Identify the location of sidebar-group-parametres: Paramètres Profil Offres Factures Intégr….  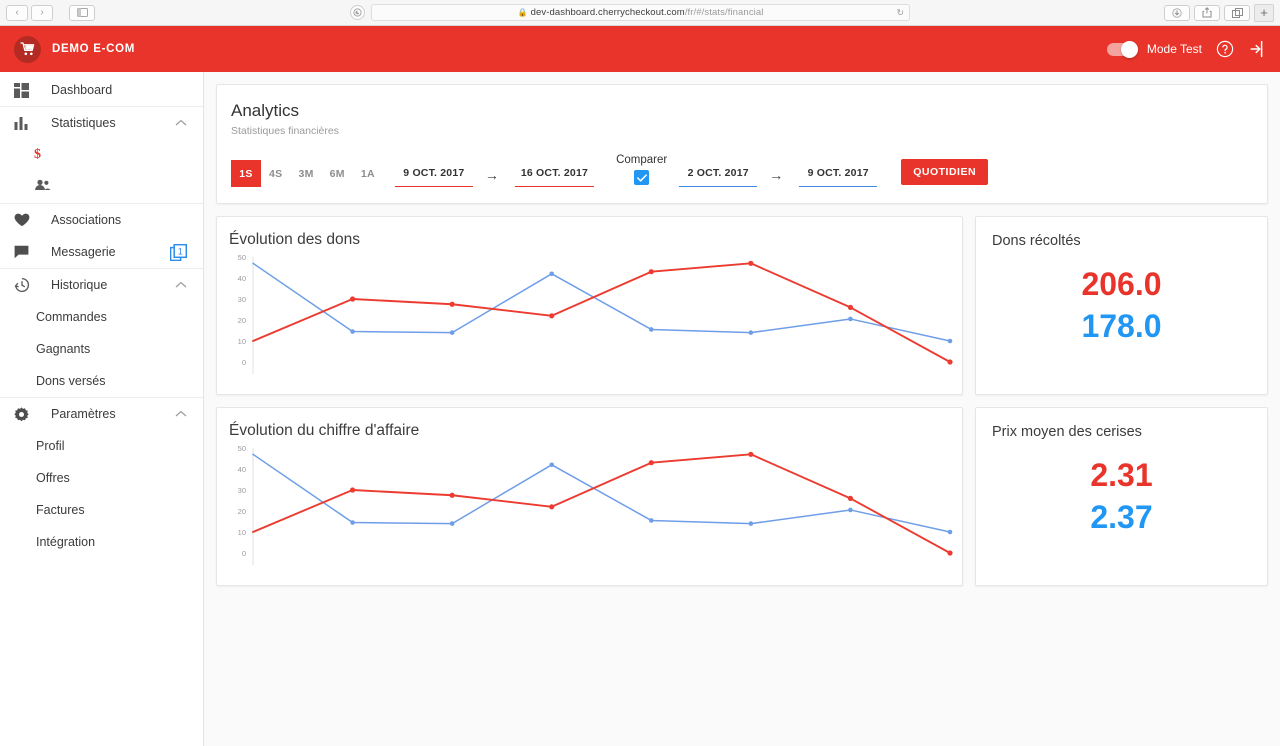
(101, 478).